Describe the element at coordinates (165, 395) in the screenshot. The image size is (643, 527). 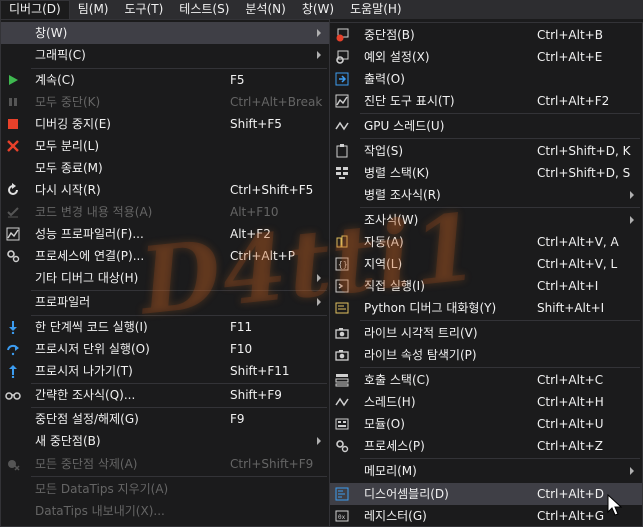
I see `menu-item-quickwatch: 간략한 조사식(Q)... Shift+F9` at that location.